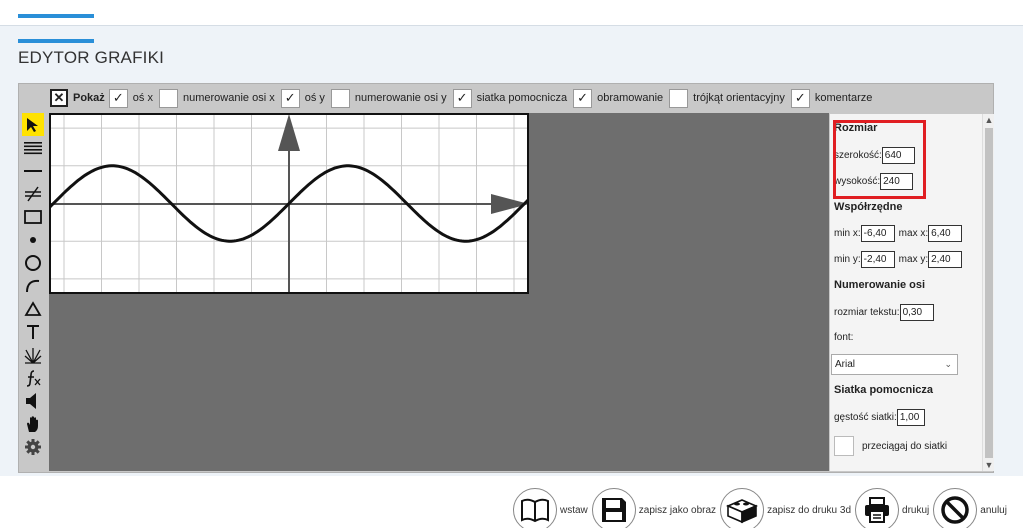 The width and height of the screenshot is (1023, 528). I want to click on axis-numbering-section-title: Numerowanie osi, so click(880, 285).